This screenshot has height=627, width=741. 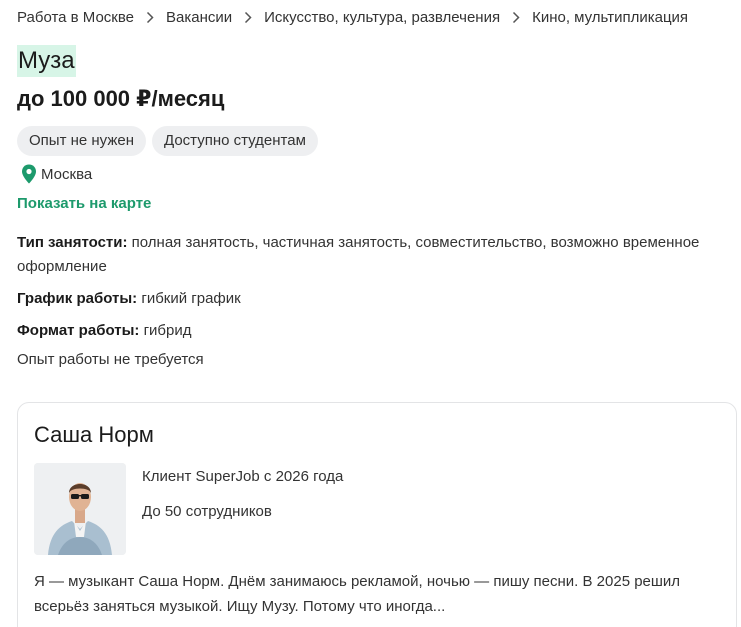 I want to click on tag-no-experience: Опыт не нужен, so click(x=82, y=141).